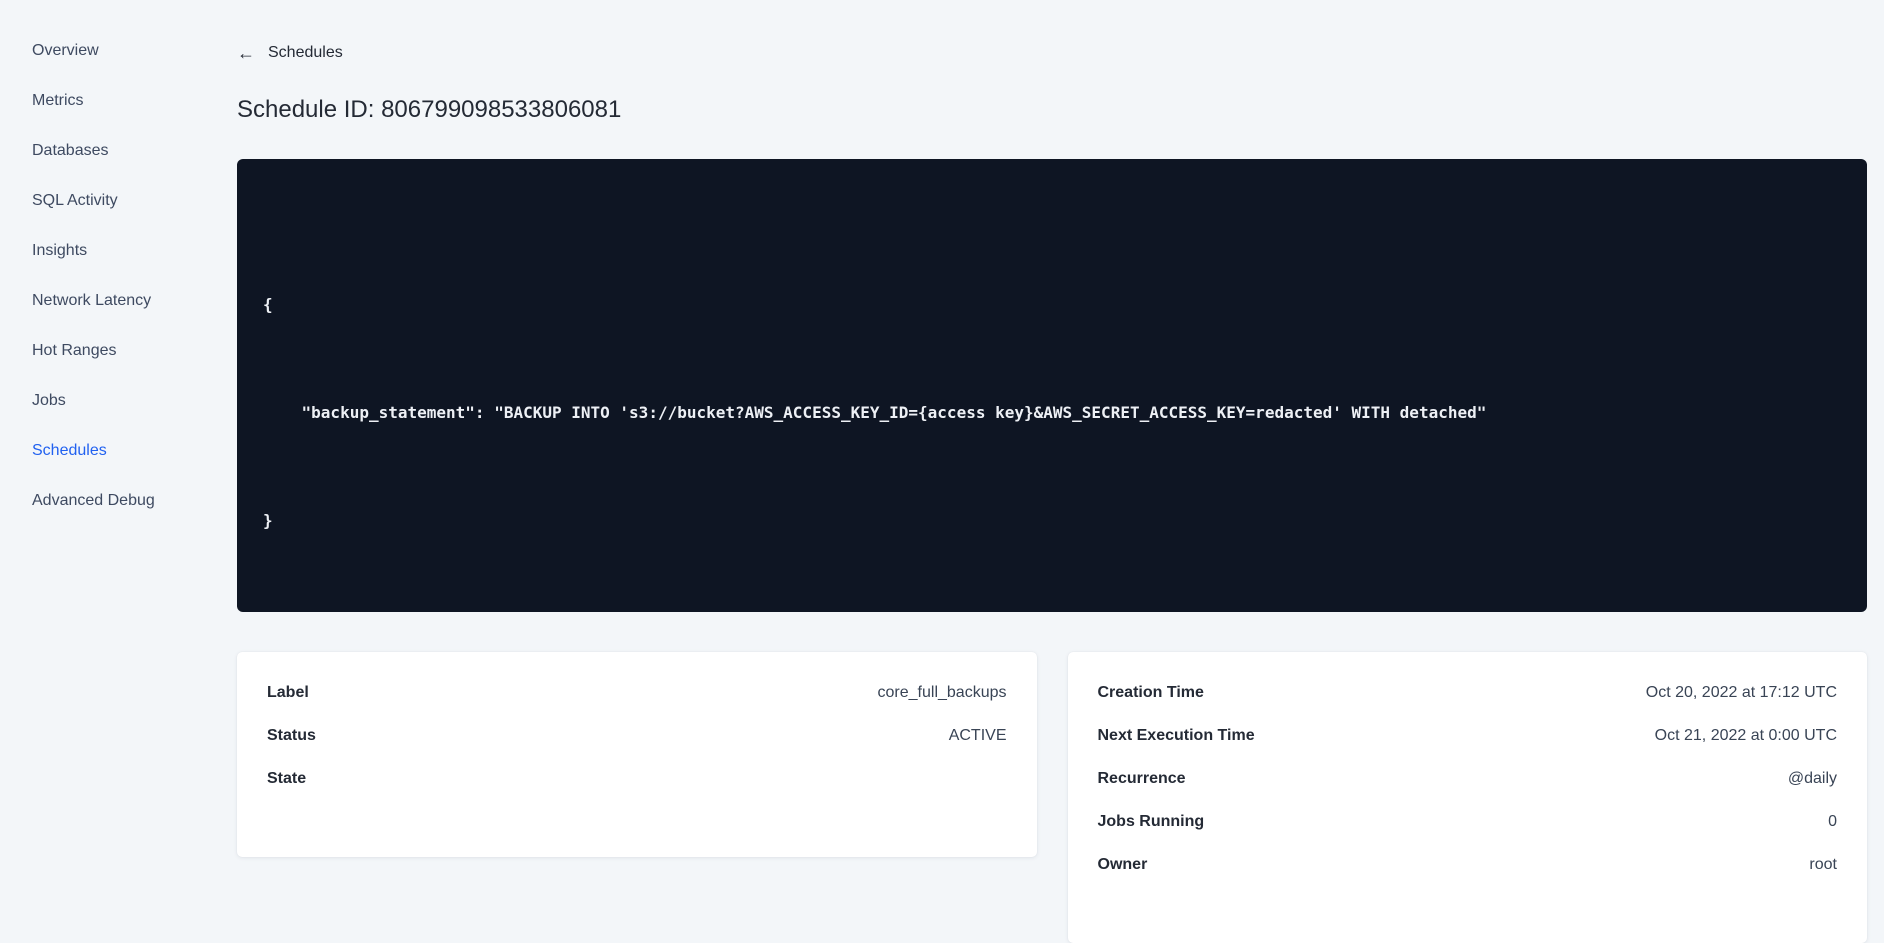 The image size is (1884, 943). What do you see at coordinates (942, 692) in the screenshot?
I see `detail-value: core_full_backups` at bounding box center [942, 692].